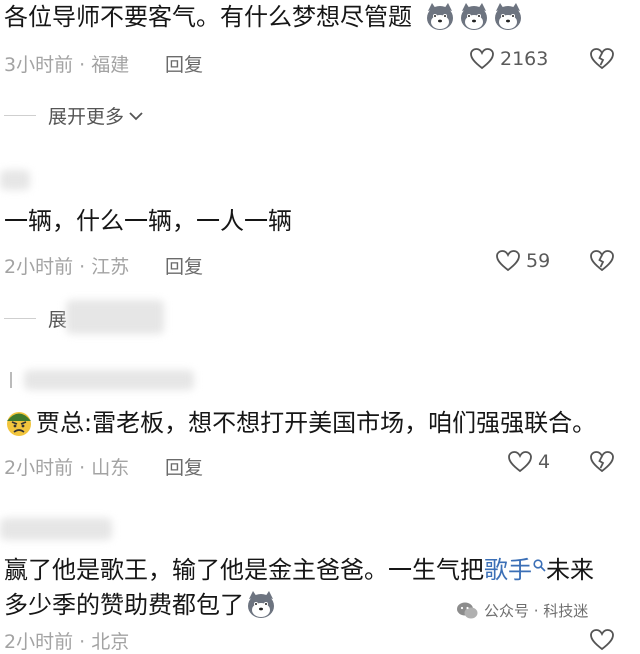 This screenshot has width=640, height=654. What do you see at coordinates (115, 317) in the screenshot?
I see `redacted-overlay` at bounding box center [115, 317].